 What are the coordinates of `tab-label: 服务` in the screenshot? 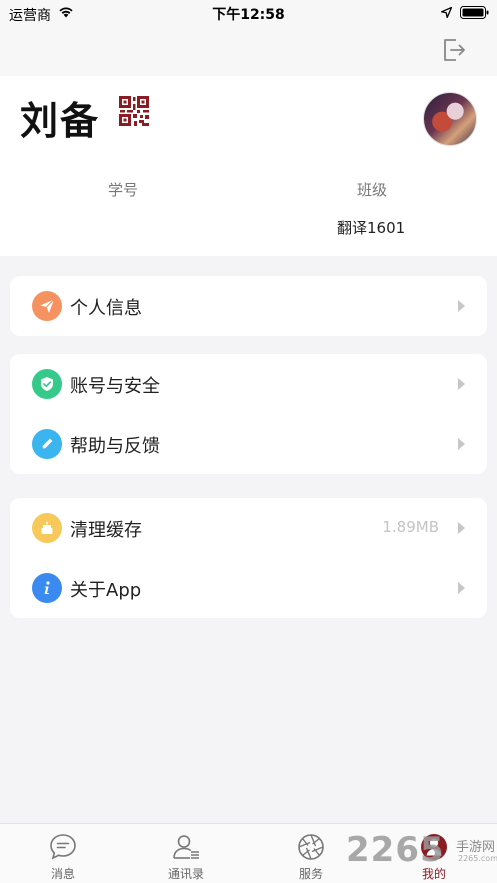 It's located at (310, 874).